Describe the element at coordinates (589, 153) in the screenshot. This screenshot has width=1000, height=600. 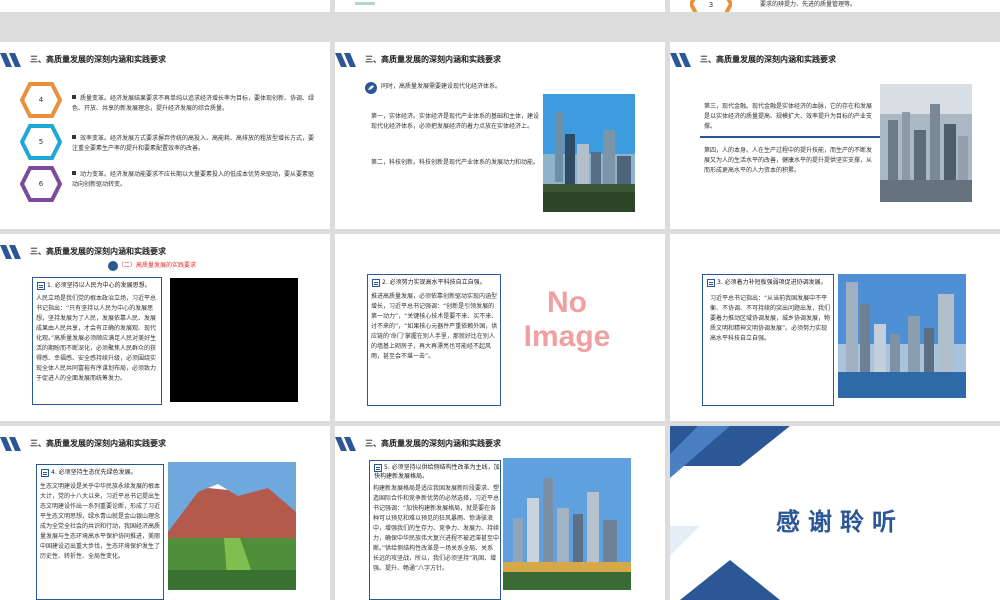
I see `city-skyline-image` at that location.